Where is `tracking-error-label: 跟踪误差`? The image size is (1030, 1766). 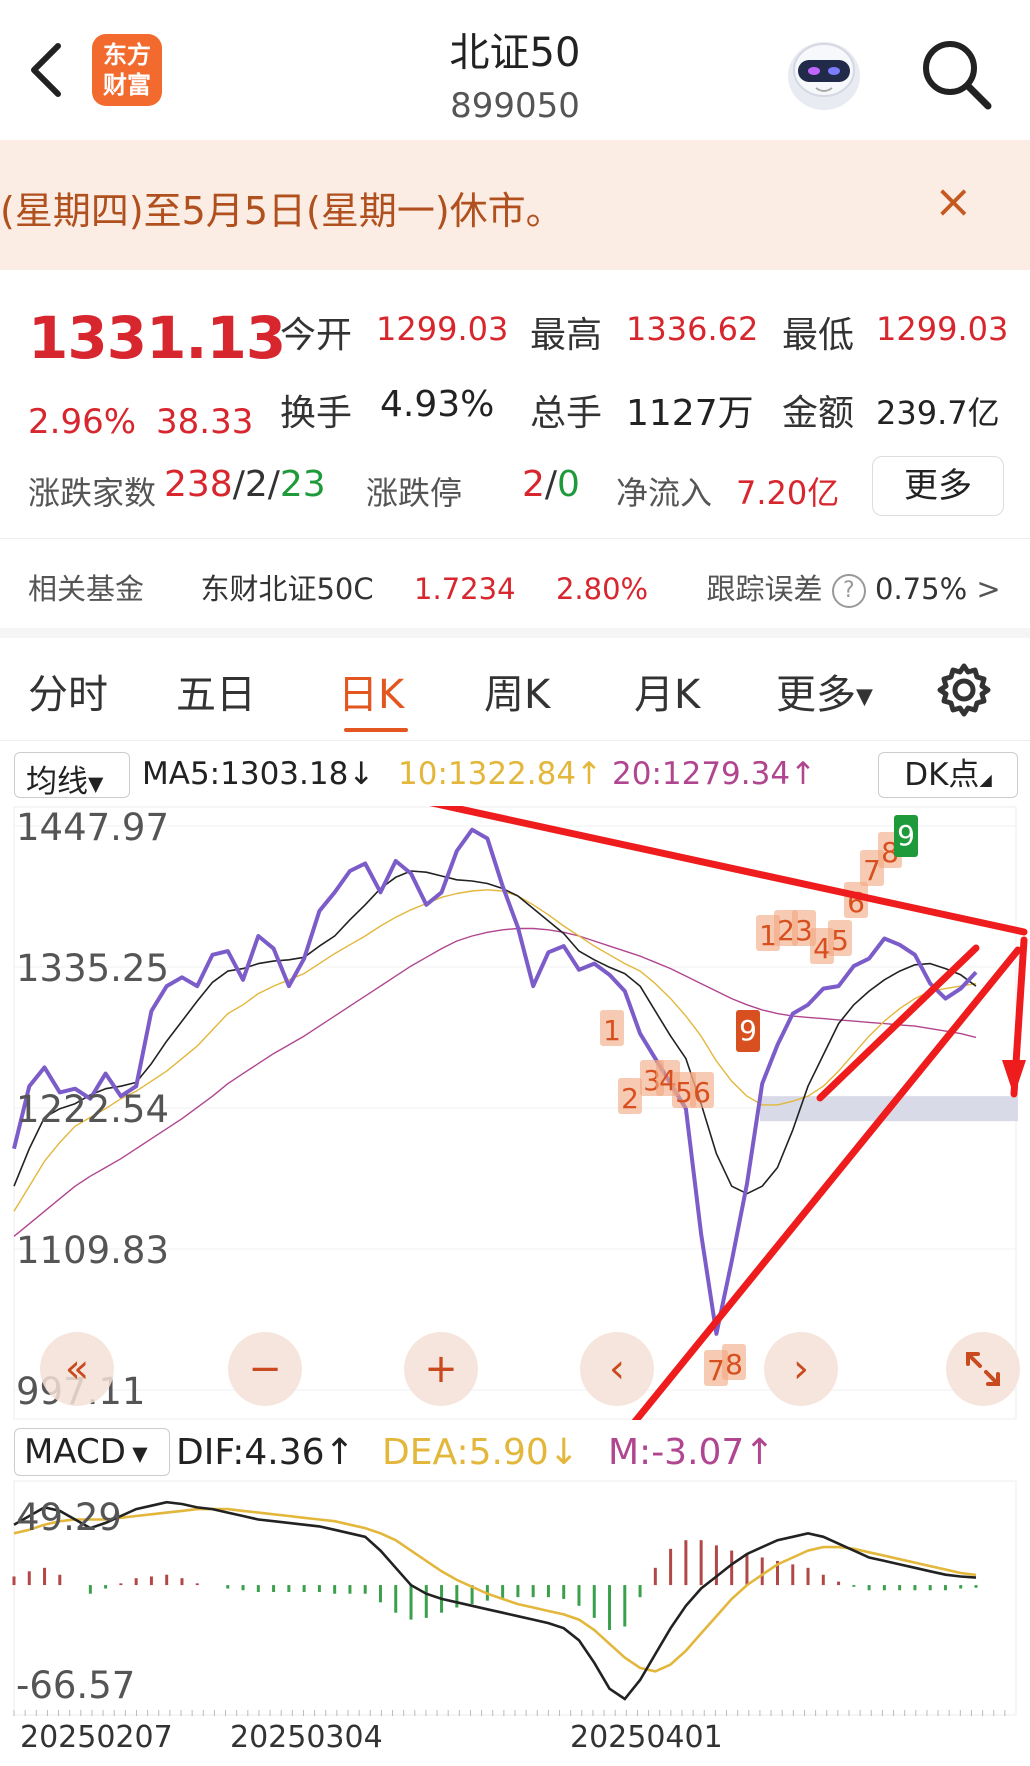
tracking-error-label: 跟踪误差 is located at coordinates (764, 589).